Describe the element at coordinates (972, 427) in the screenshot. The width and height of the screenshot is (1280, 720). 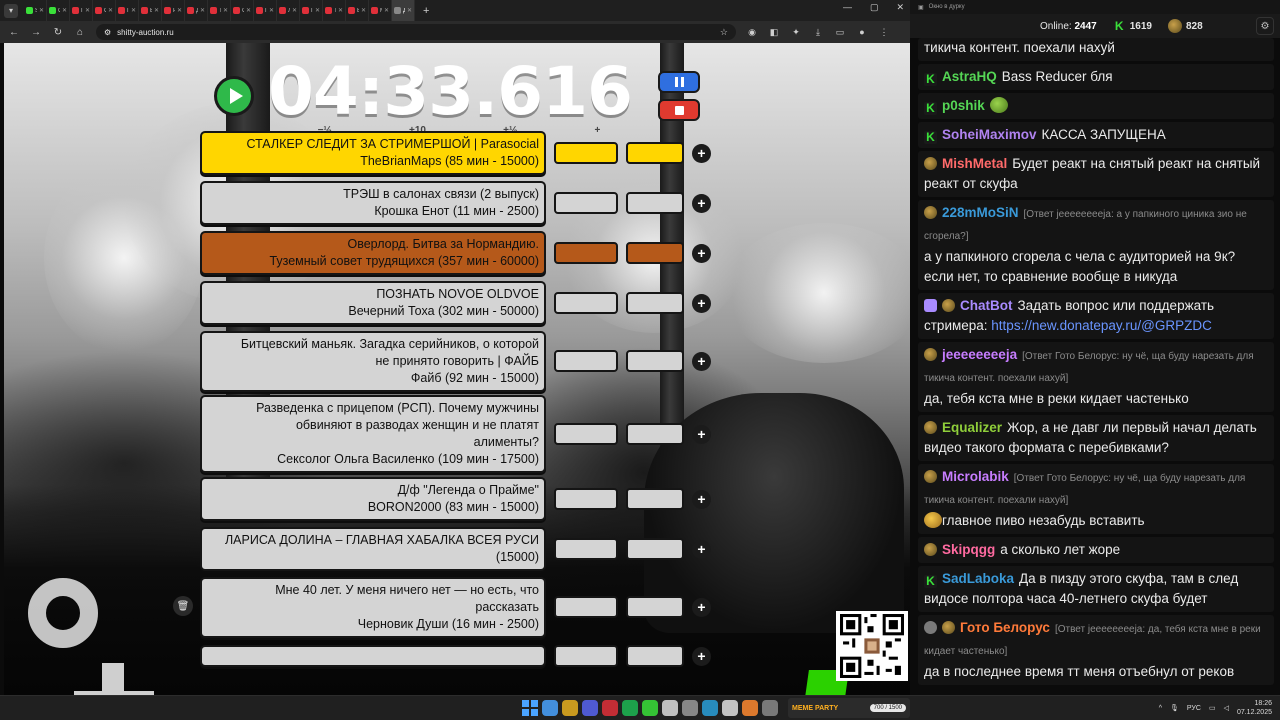
I see `chat-username: Equalizer` at that location.